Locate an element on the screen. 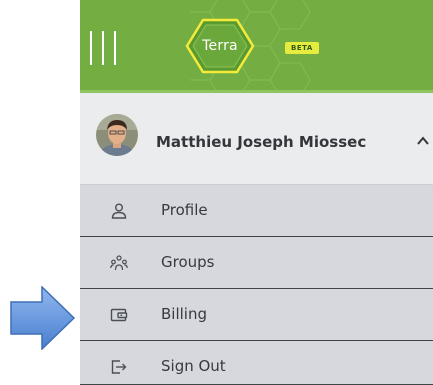 The image size is (433, 385). terra-logo: Terra is located at coordinates (220, 46).